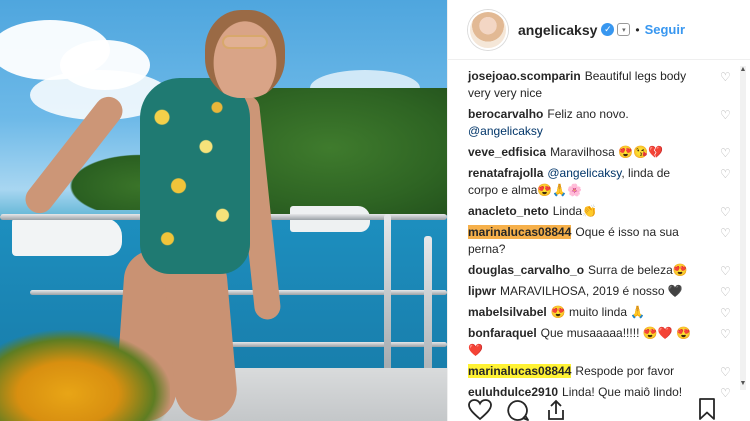 The image size is (750, 421). What do you see at coordinates (195, 176) in the screenshot?
I see `floral-swimsuit` at bounding box center [195, 176].